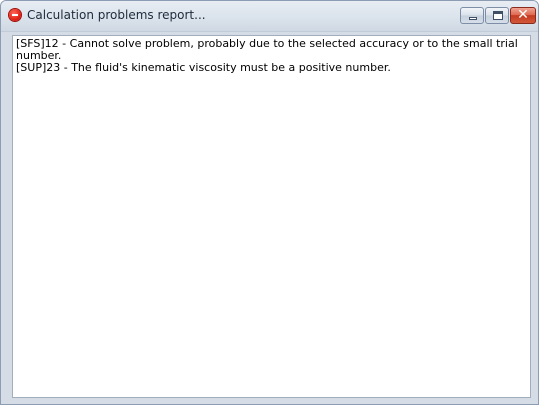 Image resolution: width=539 pixels, height=405 pixels. I want to click on title-bar: Calculation problems report... ✕, so click(269, 16).